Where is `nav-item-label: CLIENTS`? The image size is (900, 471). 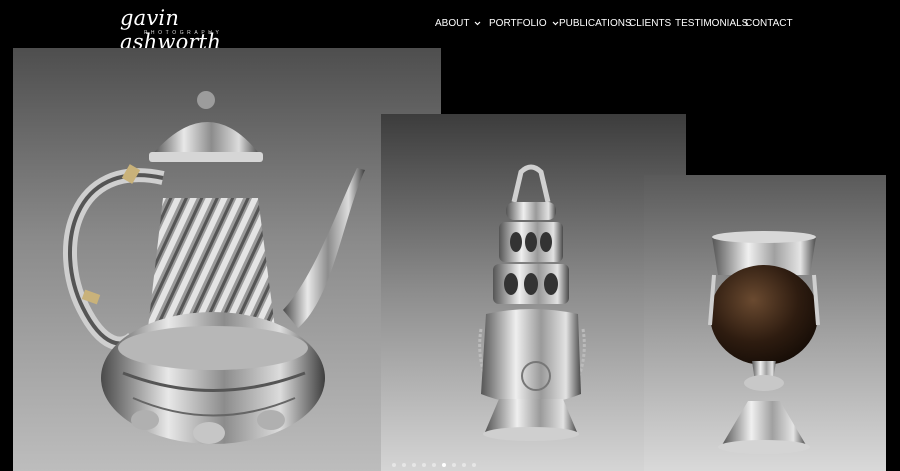
nav-item-label: CLIENTS is located at coordinates (650, 23).